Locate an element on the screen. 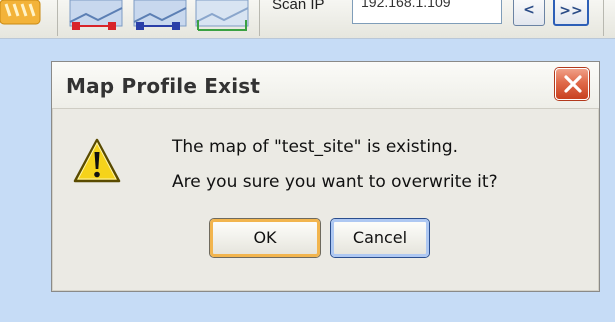  dialog-title: Map Profile Exist is located at coordinates (163, 86).